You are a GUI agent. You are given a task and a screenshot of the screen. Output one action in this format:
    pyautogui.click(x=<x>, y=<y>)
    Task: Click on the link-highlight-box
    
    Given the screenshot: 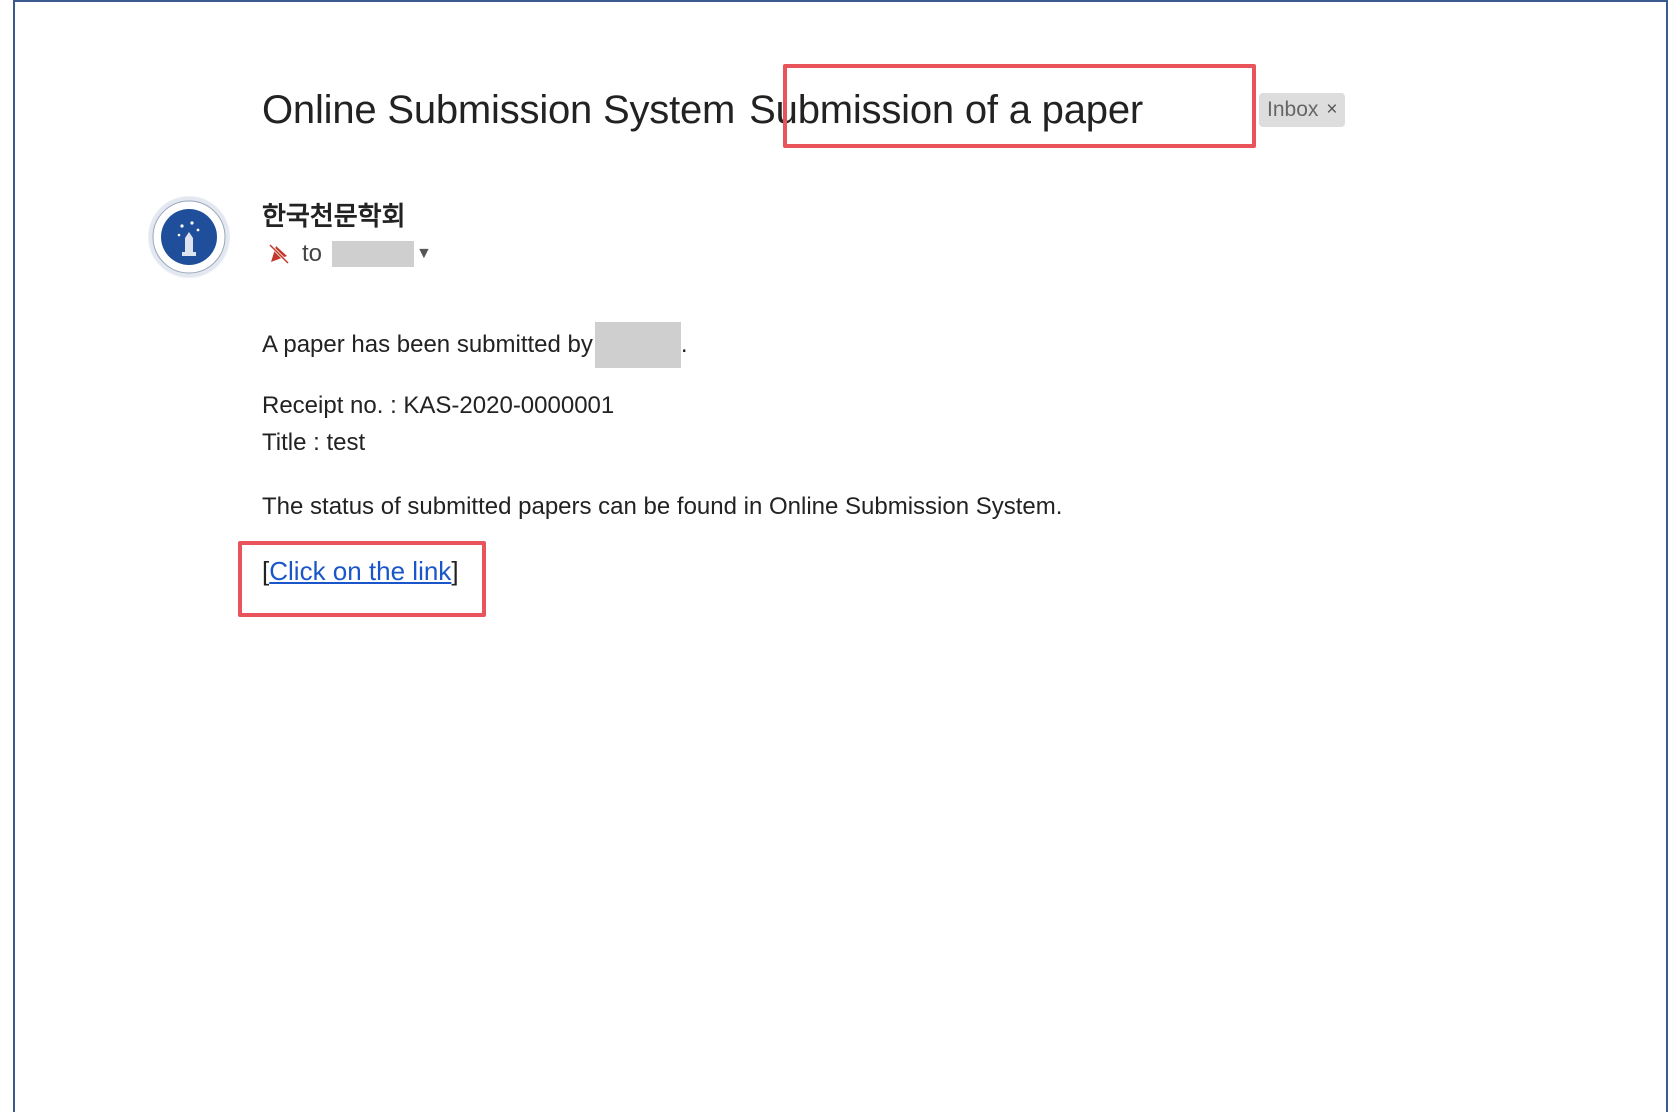 What is the action you would take?
    pyautogui.click(x=362, y=579)
    